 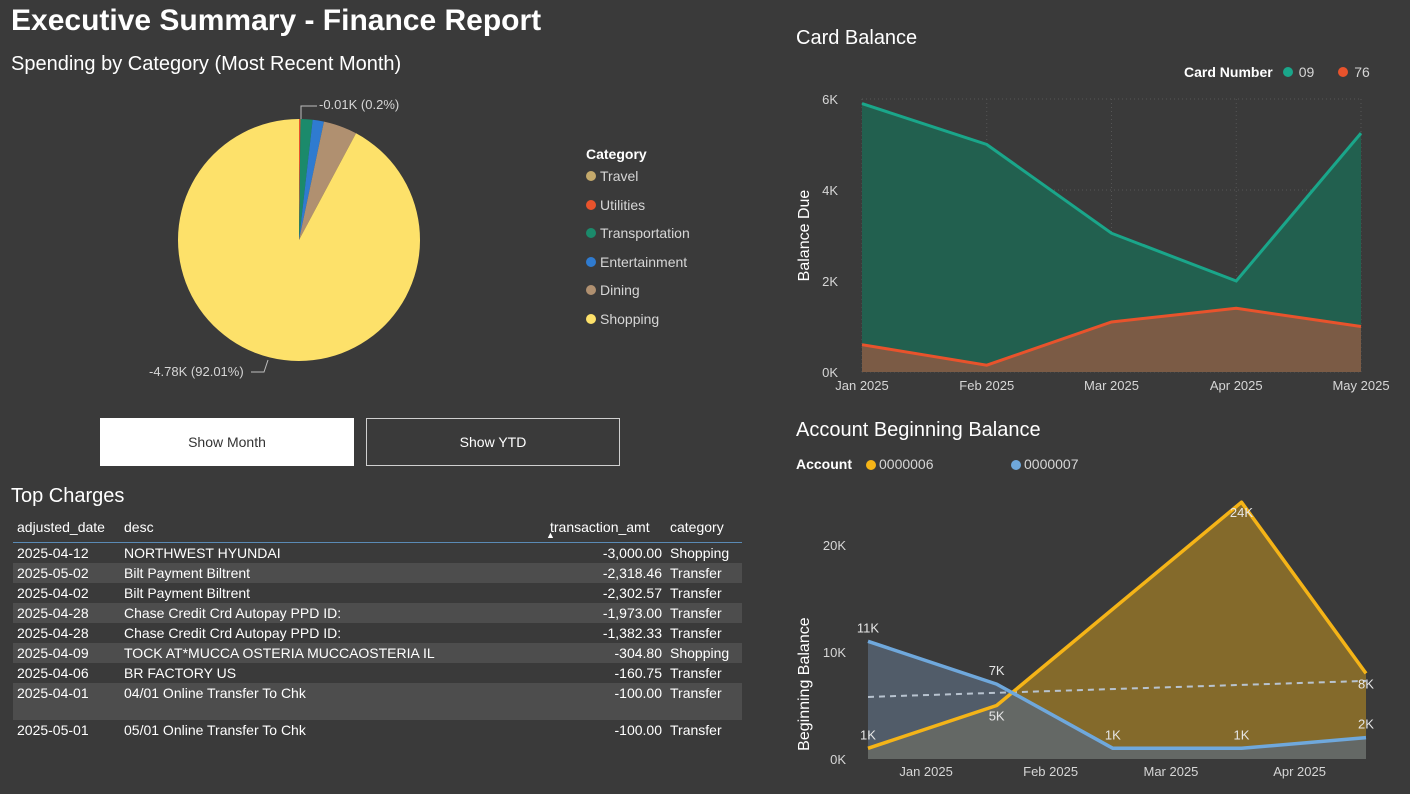 What do you see at coordinates (53, 673) in the screenshot?
I see `cell-date: 2025-04-06` at bounding box center [53, 673].